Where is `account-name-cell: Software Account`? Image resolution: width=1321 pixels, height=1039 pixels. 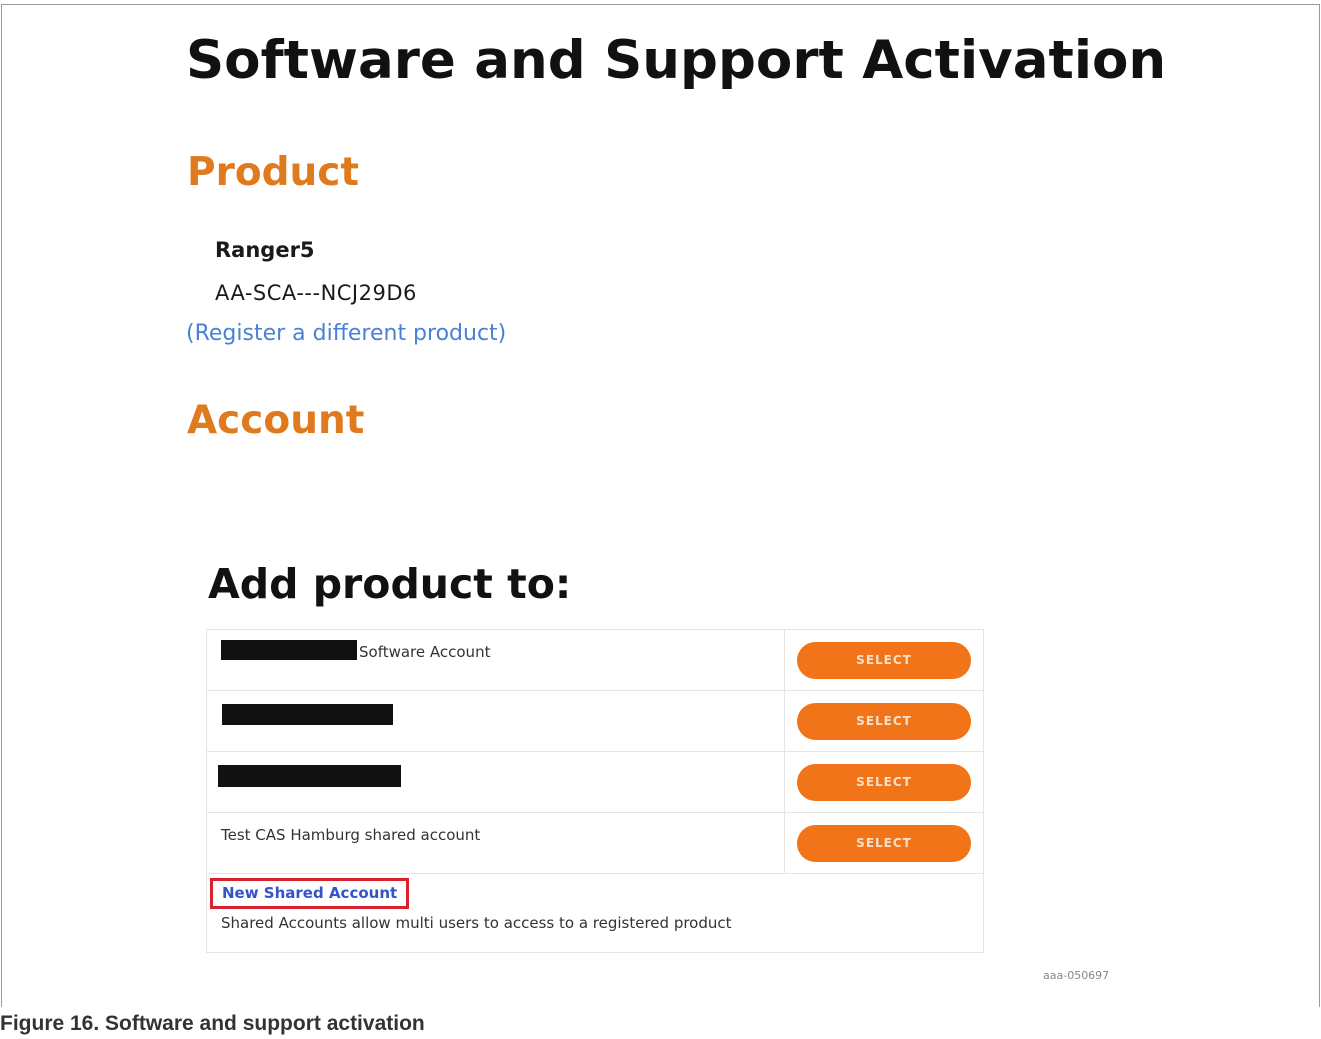
account-name-cell: Software Account is located at coordinates (495, 660).